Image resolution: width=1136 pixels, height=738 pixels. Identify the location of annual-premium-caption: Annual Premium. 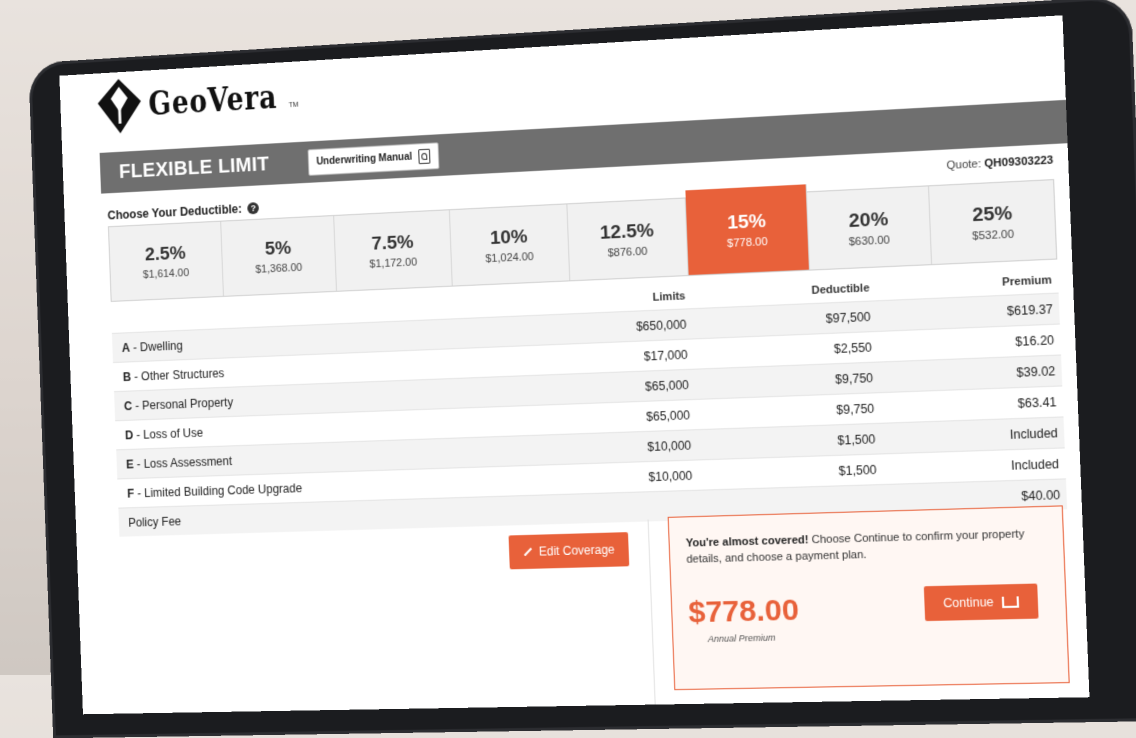
(741, 638).